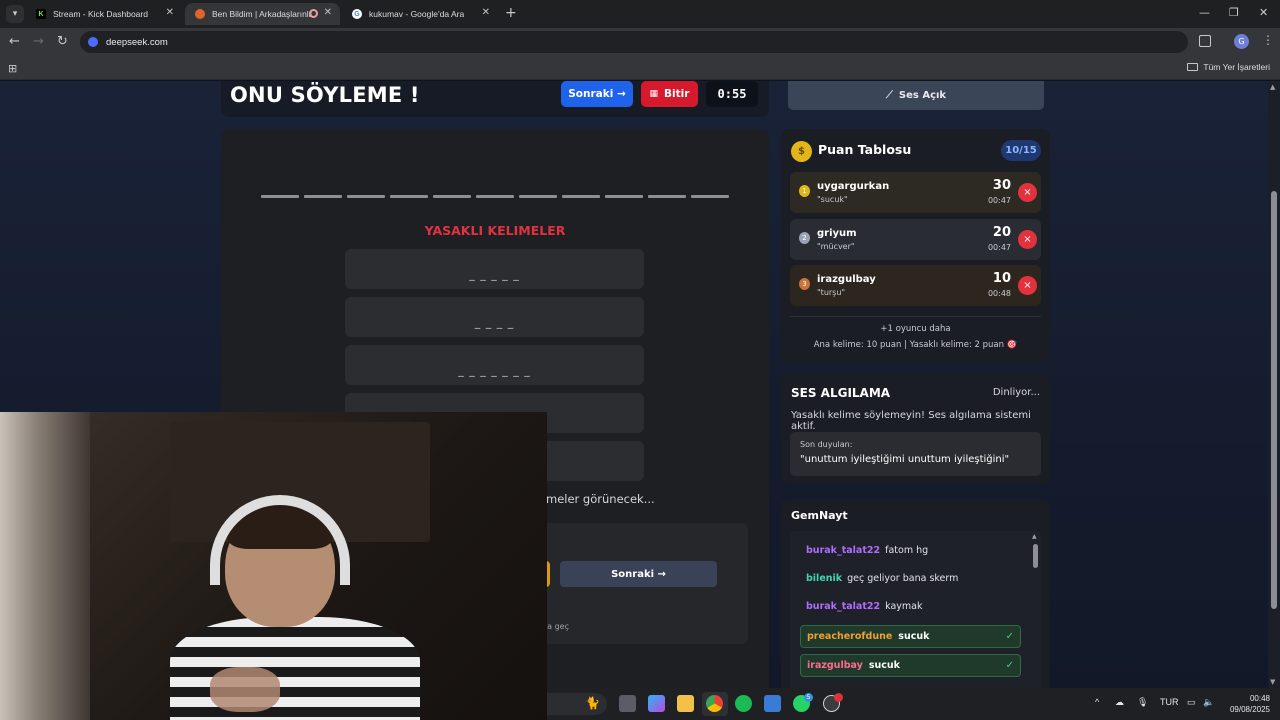 Image resolution: width=1280 pixels, height=720 pixels. What do you see at coordinates (38, 41) in the screenshot?
I see `forward-icon: →` at bounding box center [38, 41].